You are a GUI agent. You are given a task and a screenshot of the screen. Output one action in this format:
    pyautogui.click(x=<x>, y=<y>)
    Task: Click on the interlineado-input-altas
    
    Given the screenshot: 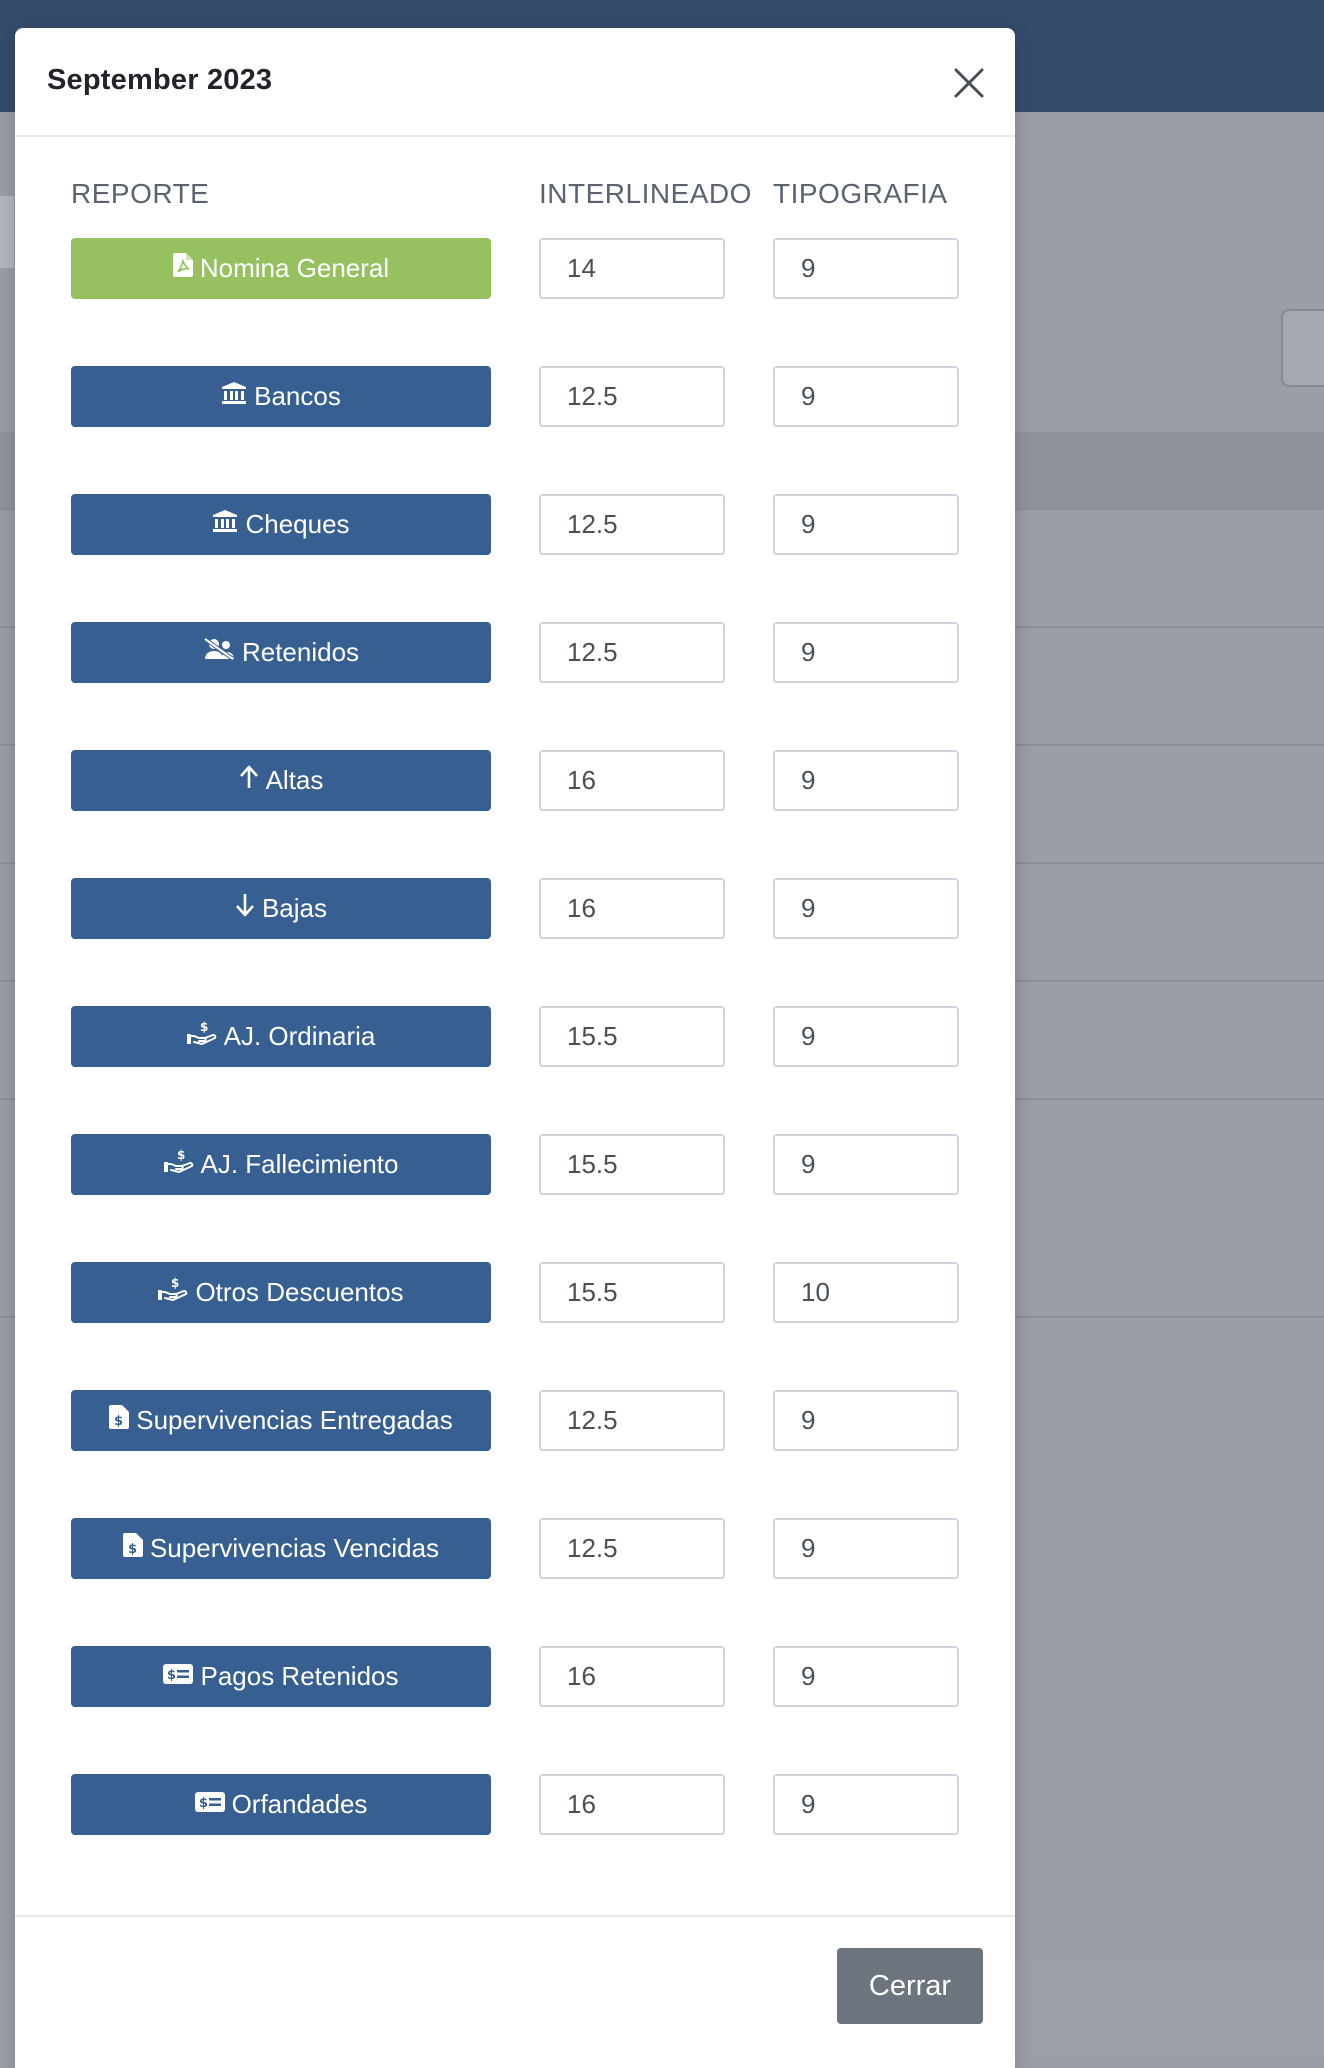 What is the action you would take?
    pyautogui.click(x=632, y=780)
    